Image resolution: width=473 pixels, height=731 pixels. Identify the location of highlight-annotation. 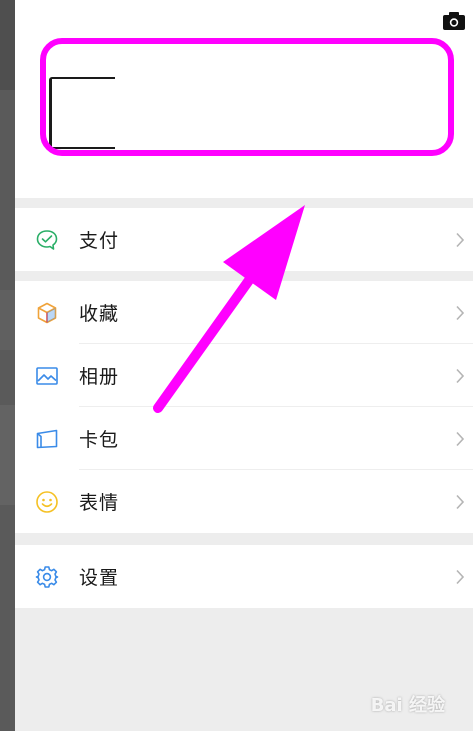
(247, 97).